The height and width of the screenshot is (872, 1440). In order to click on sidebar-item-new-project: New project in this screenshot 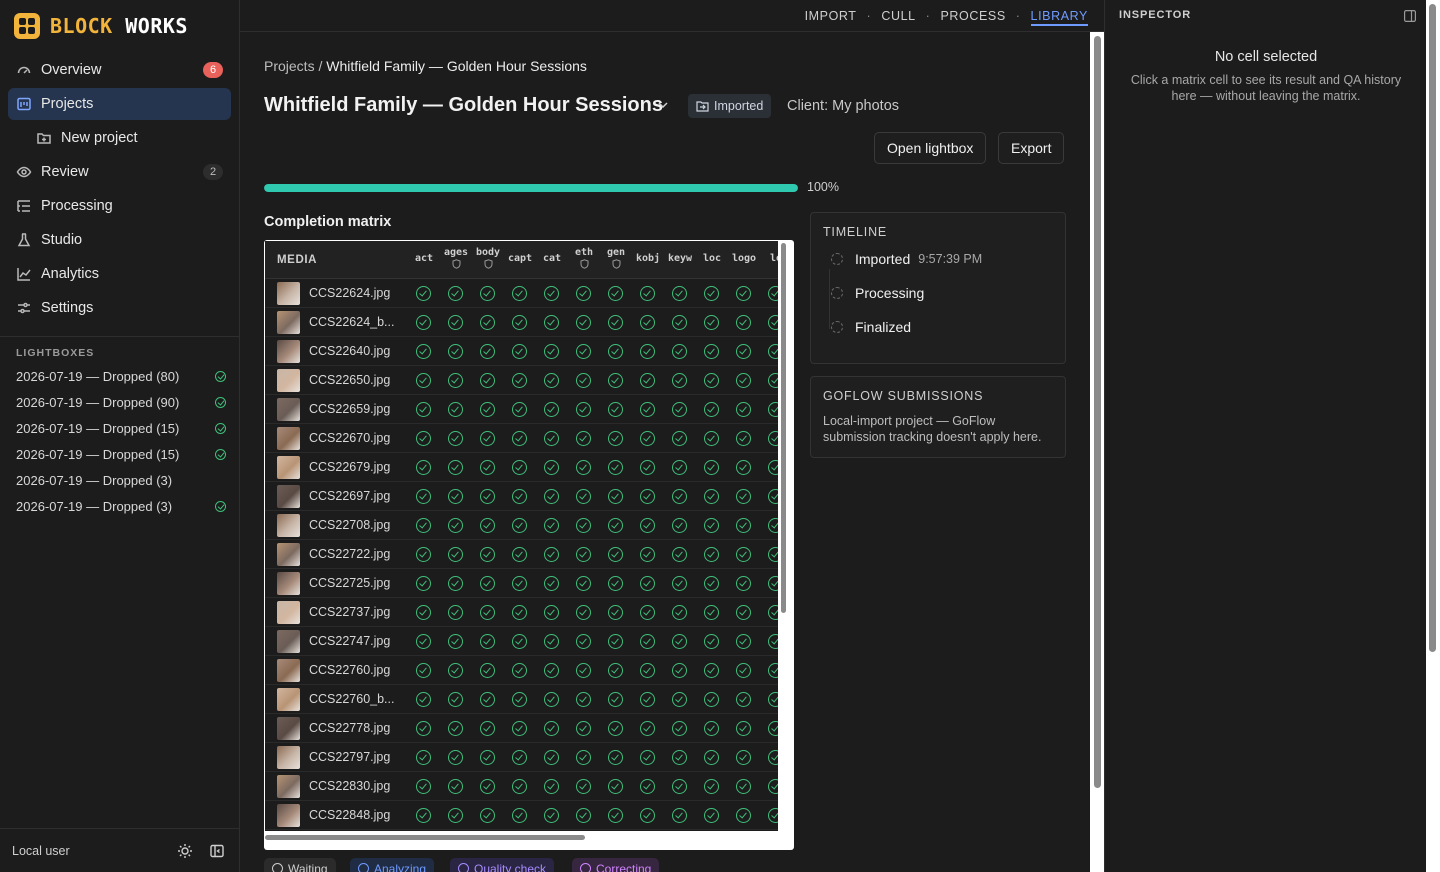, I will do `click(119, 138)`.